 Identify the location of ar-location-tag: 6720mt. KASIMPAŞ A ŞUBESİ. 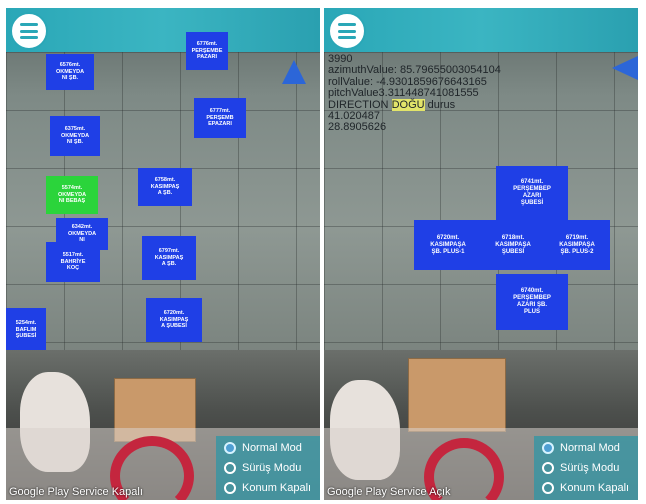
(174, 320).